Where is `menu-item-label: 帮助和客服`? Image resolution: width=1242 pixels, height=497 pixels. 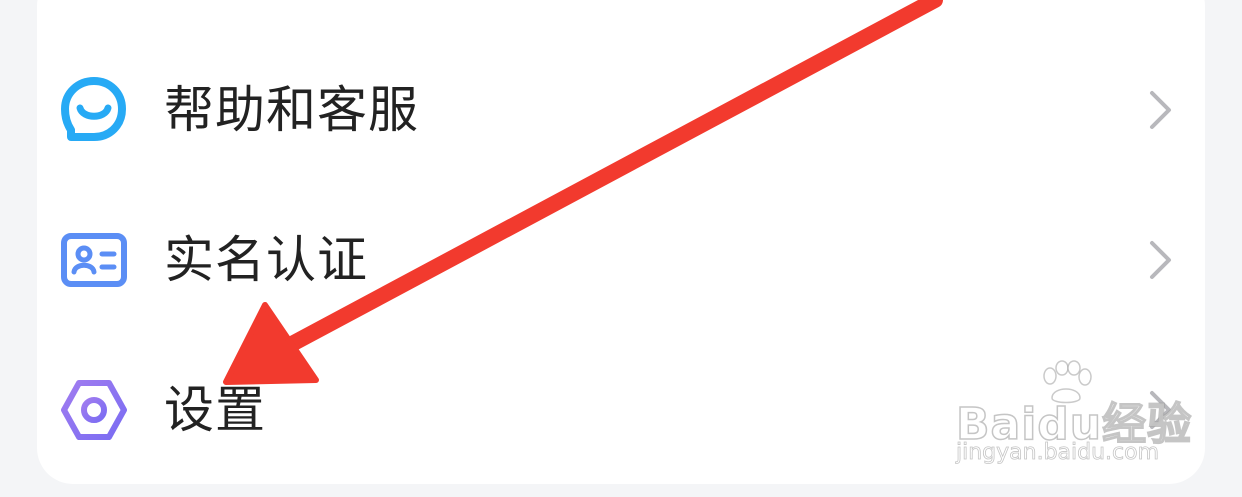 menu-item-label: 帮助和客服 is located at coordinates (291, 110).